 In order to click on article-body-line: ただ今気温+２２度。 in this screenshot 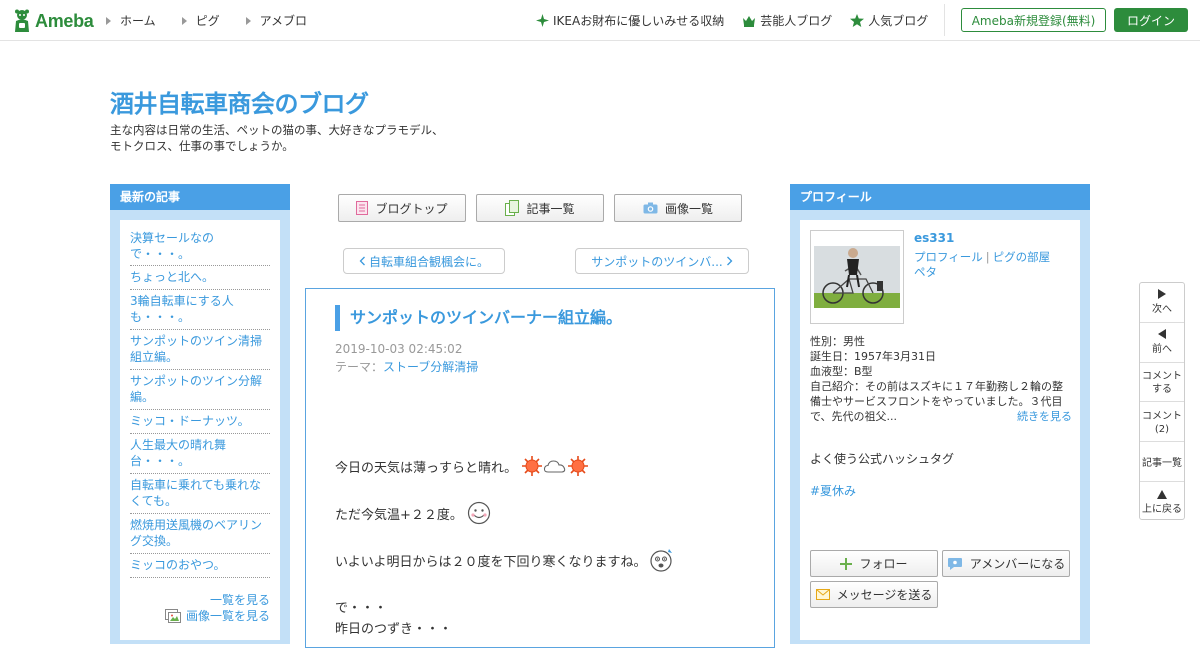, I will do `click(413, 513)`.